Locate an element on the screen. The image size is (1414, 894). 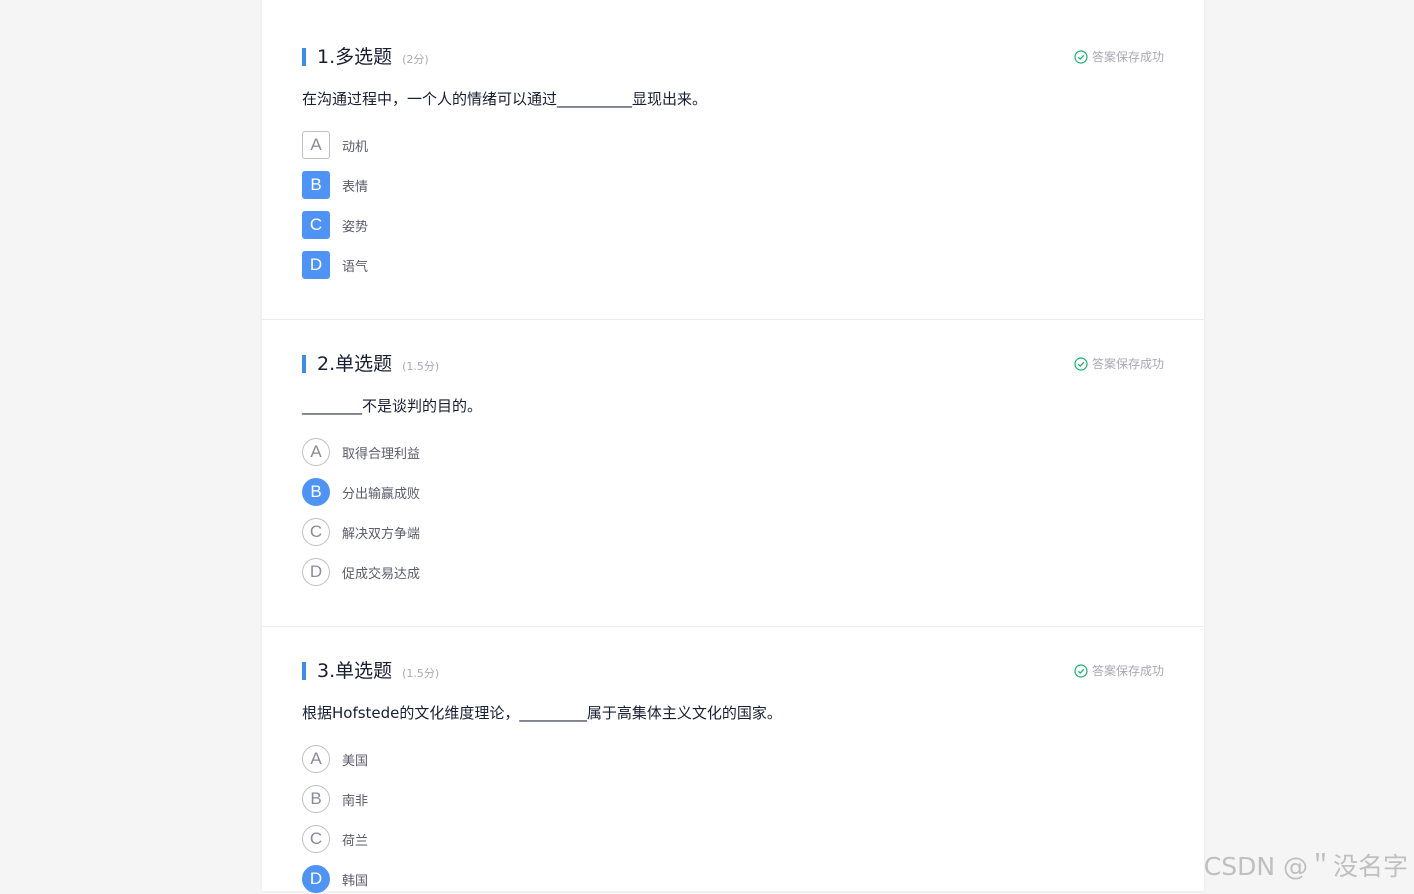
option-text: 荷兰 is located at coordinates (355, 839).